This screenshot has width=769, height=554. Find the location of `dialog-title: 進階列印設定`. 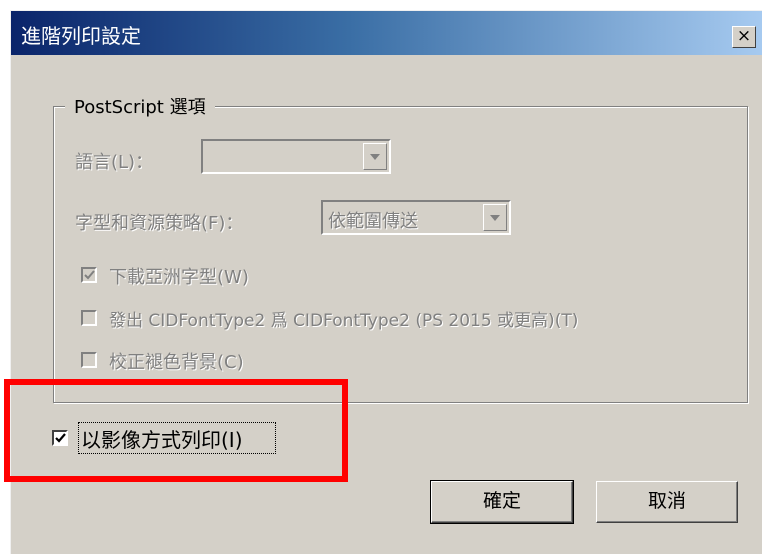

dialog-title: 進階列印設定 is located at coordinates (81, 36).